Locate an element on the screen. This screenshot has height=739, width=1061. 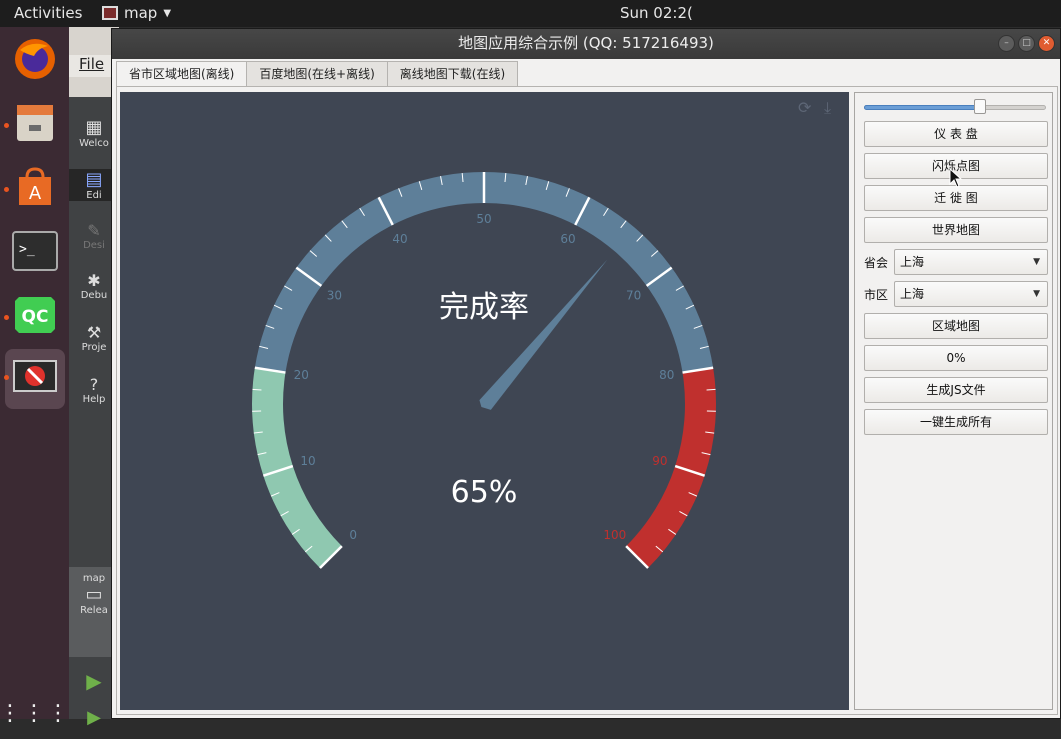
clock: Sun 02:2( is located at coordinates (656, 13).